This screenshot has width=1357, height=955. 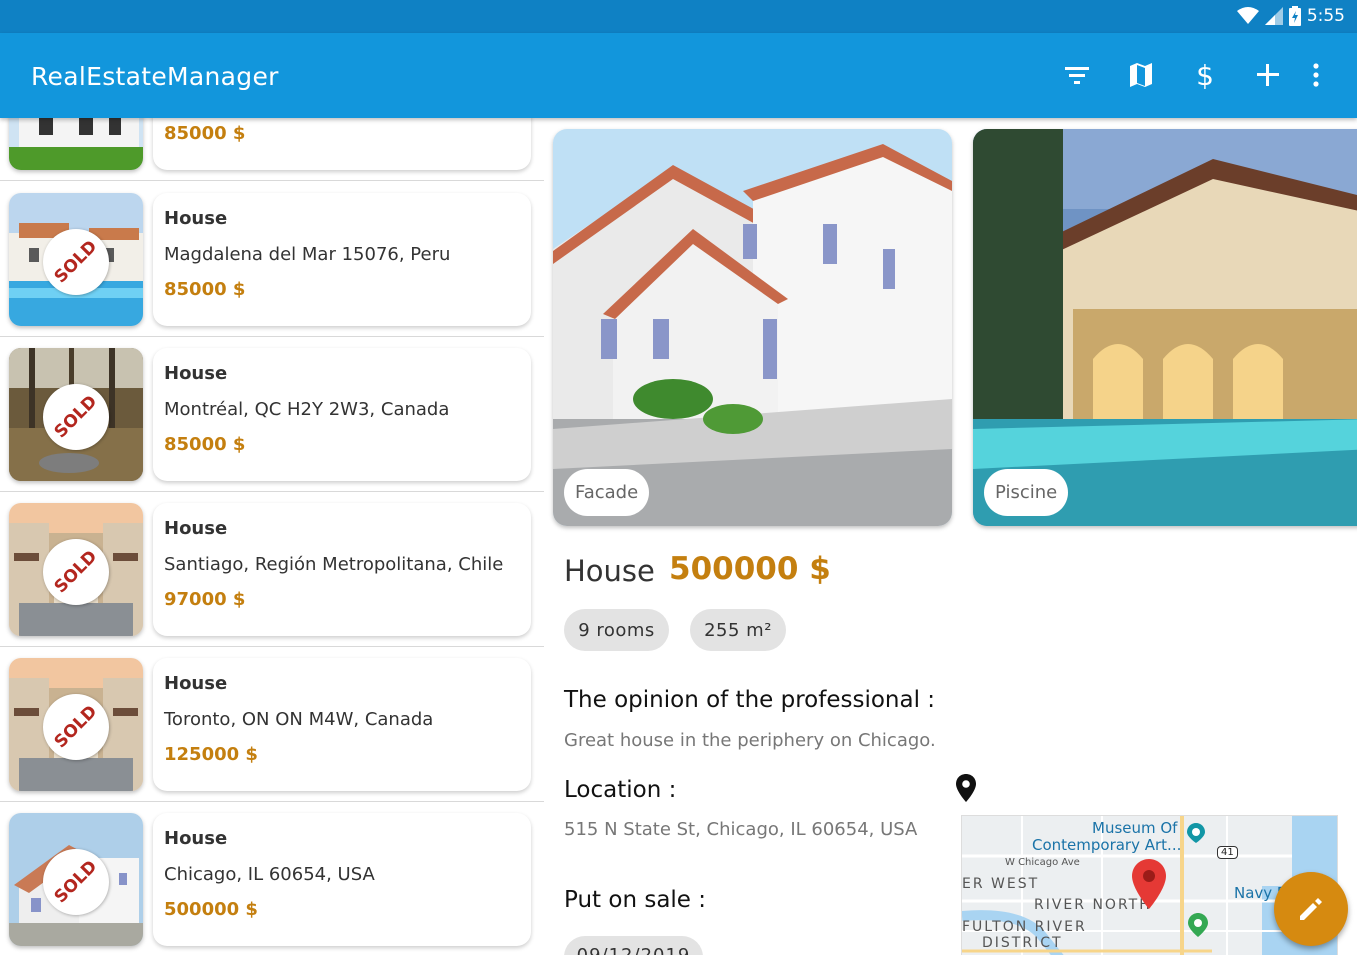 I want to click on surface-chip: 255 m², so click(x=738, y=630).